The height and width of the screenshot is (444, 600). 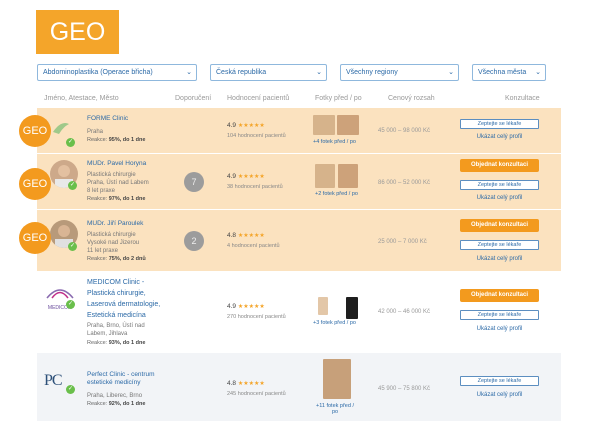 I want to click on response-rate: Reakce: 95%, do 1 dne, so click(x=116, y=140).